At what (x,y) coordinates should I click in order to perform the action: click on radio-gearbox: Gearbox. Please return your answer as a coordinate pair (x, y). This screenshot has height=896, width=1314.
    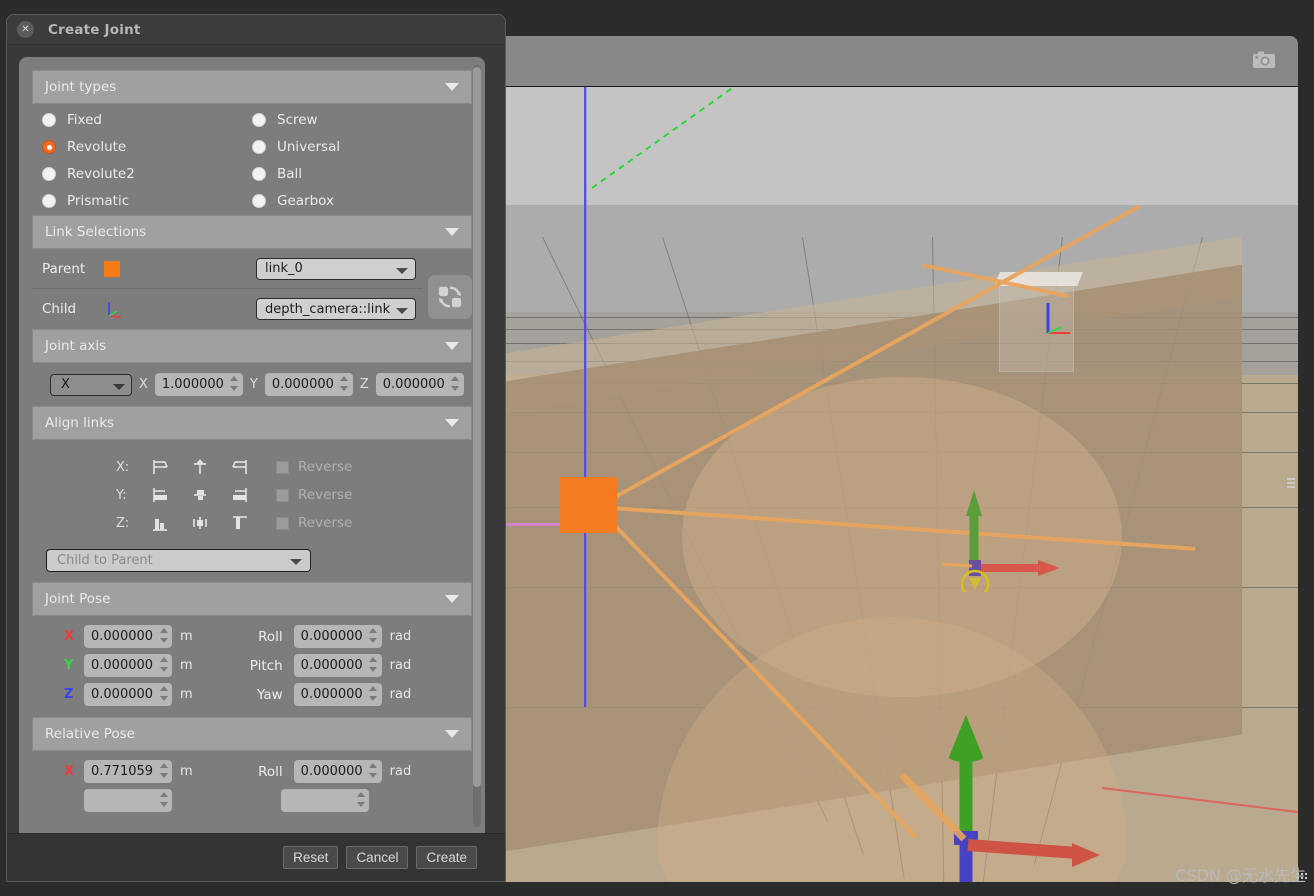
    Looking at the image, I should click on (357, 201).